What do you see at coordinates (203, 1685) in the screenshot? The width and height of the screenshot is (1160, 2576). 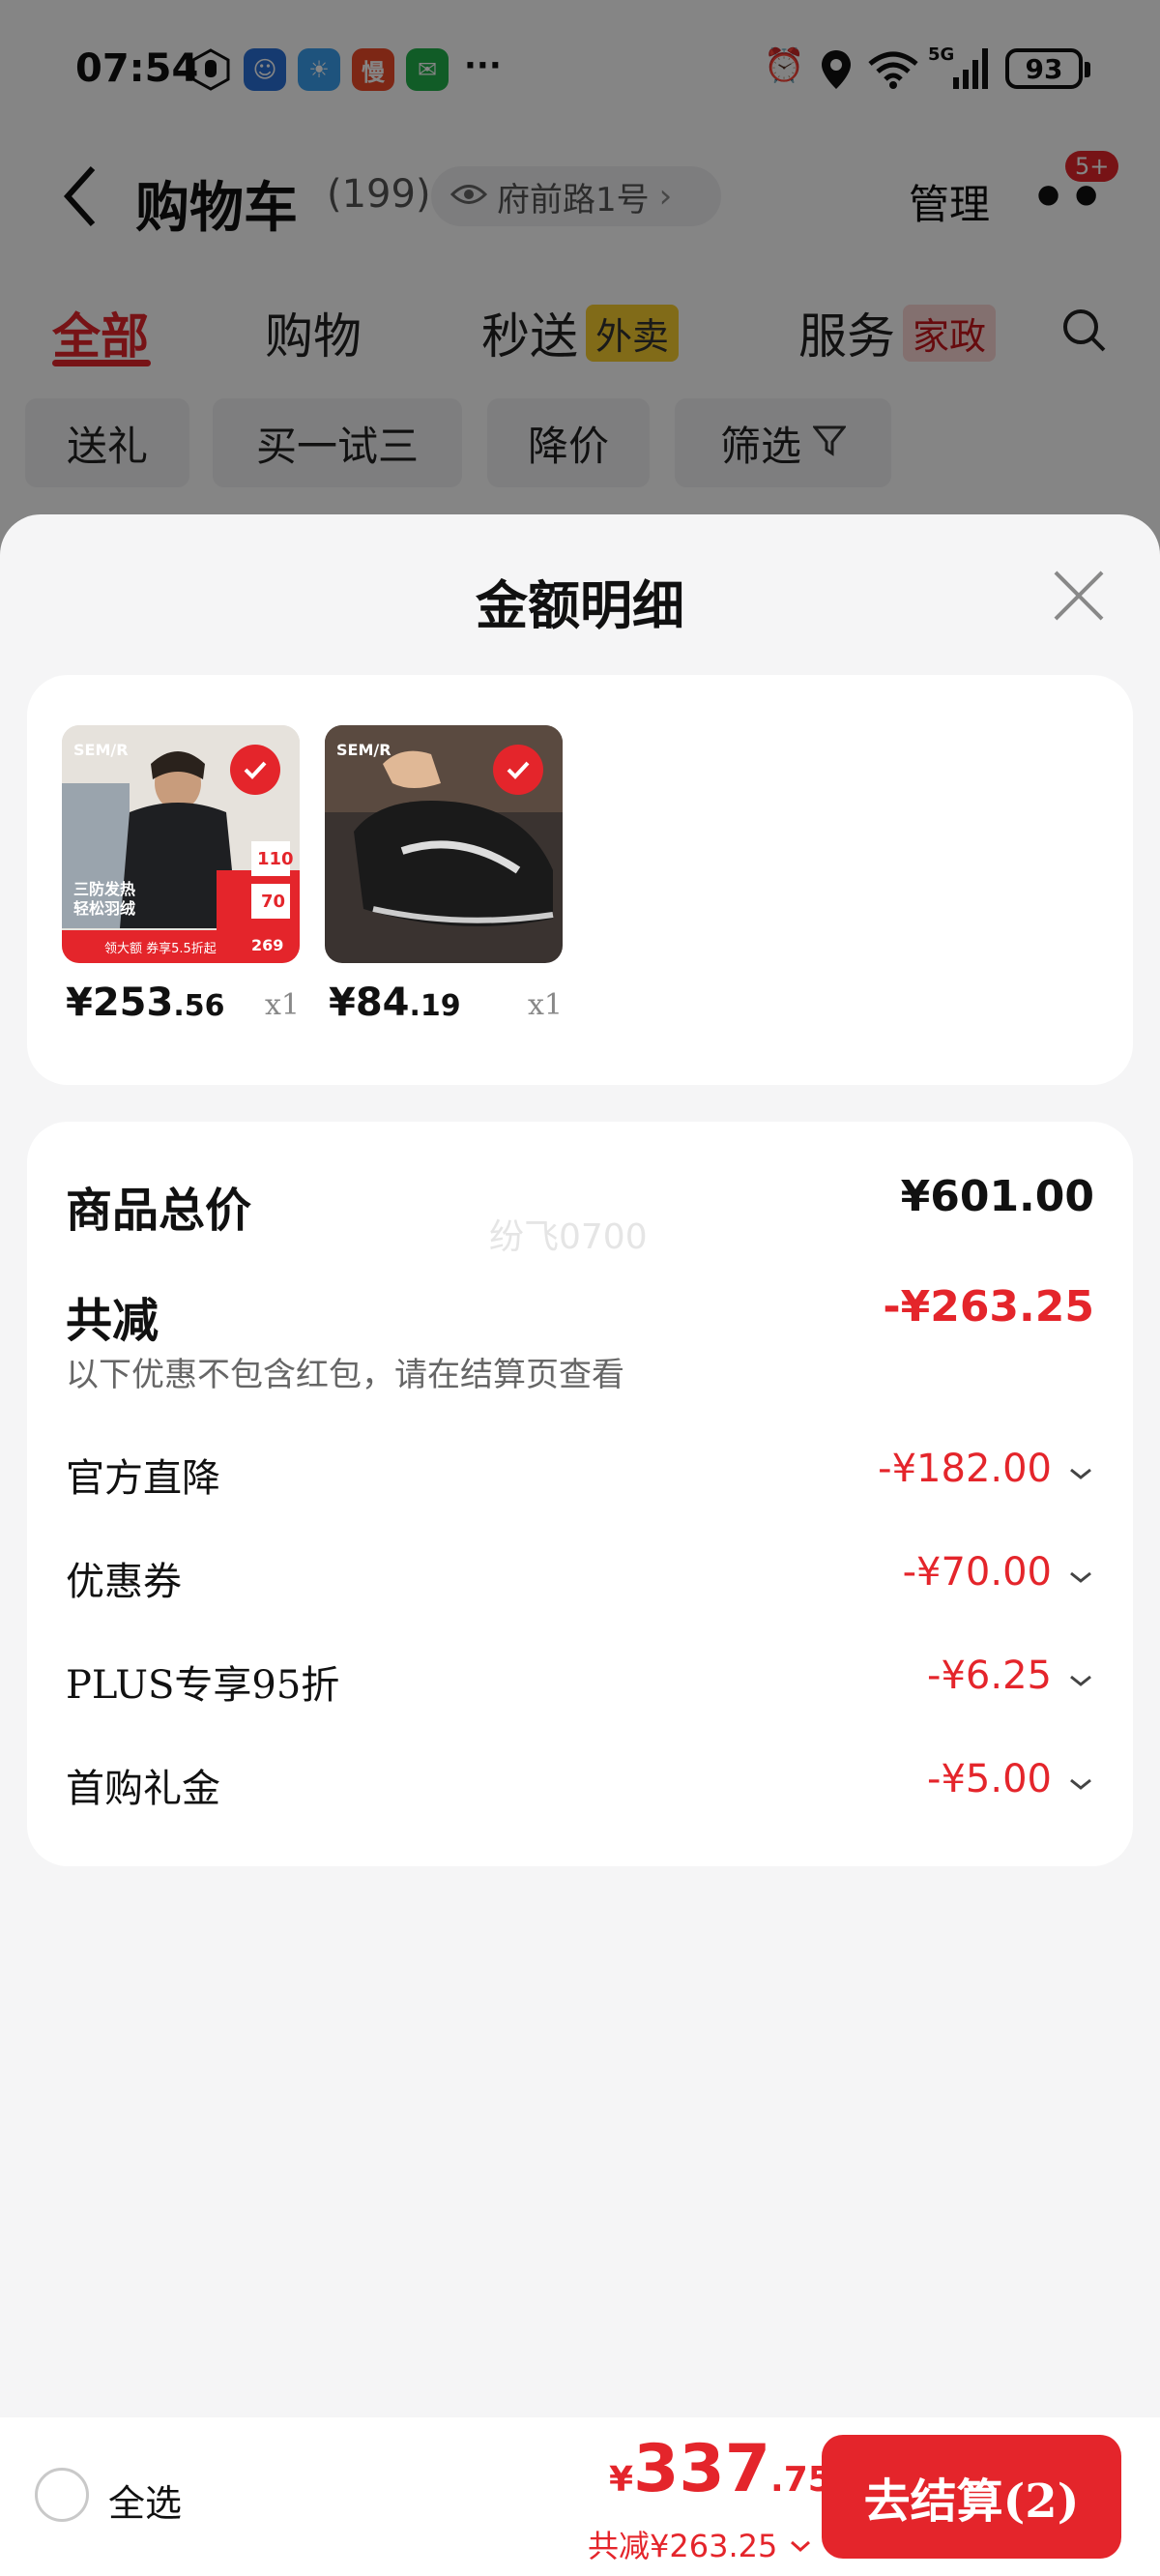 I see `discount-label: PLUS专享95折` at bounding box center [203, 1685].